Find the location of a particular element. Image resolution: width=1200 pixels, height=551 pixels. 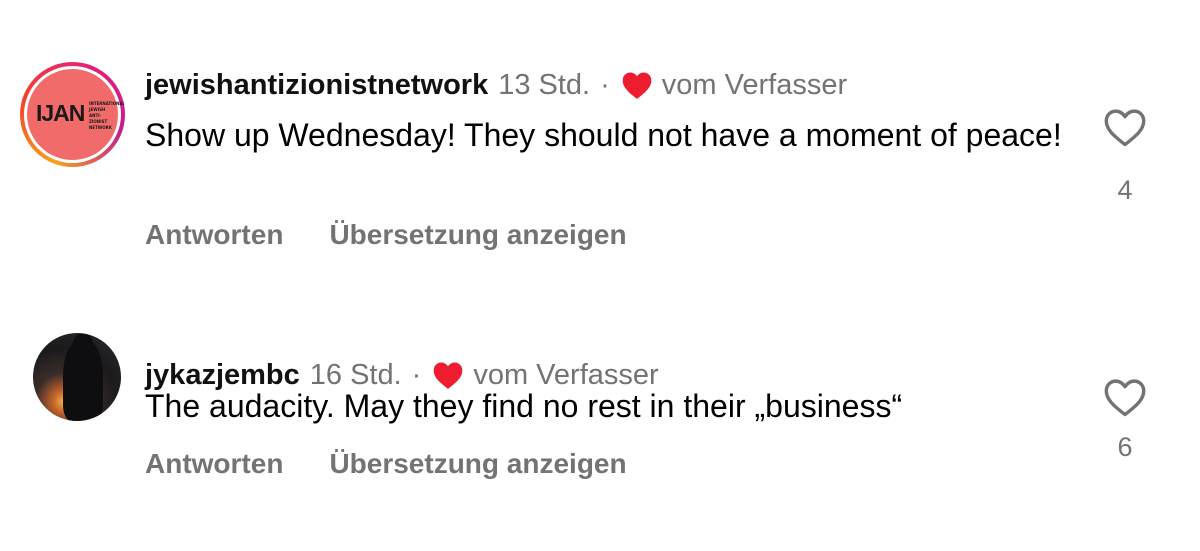

silhouette-head is located at coordinates (83, 344).